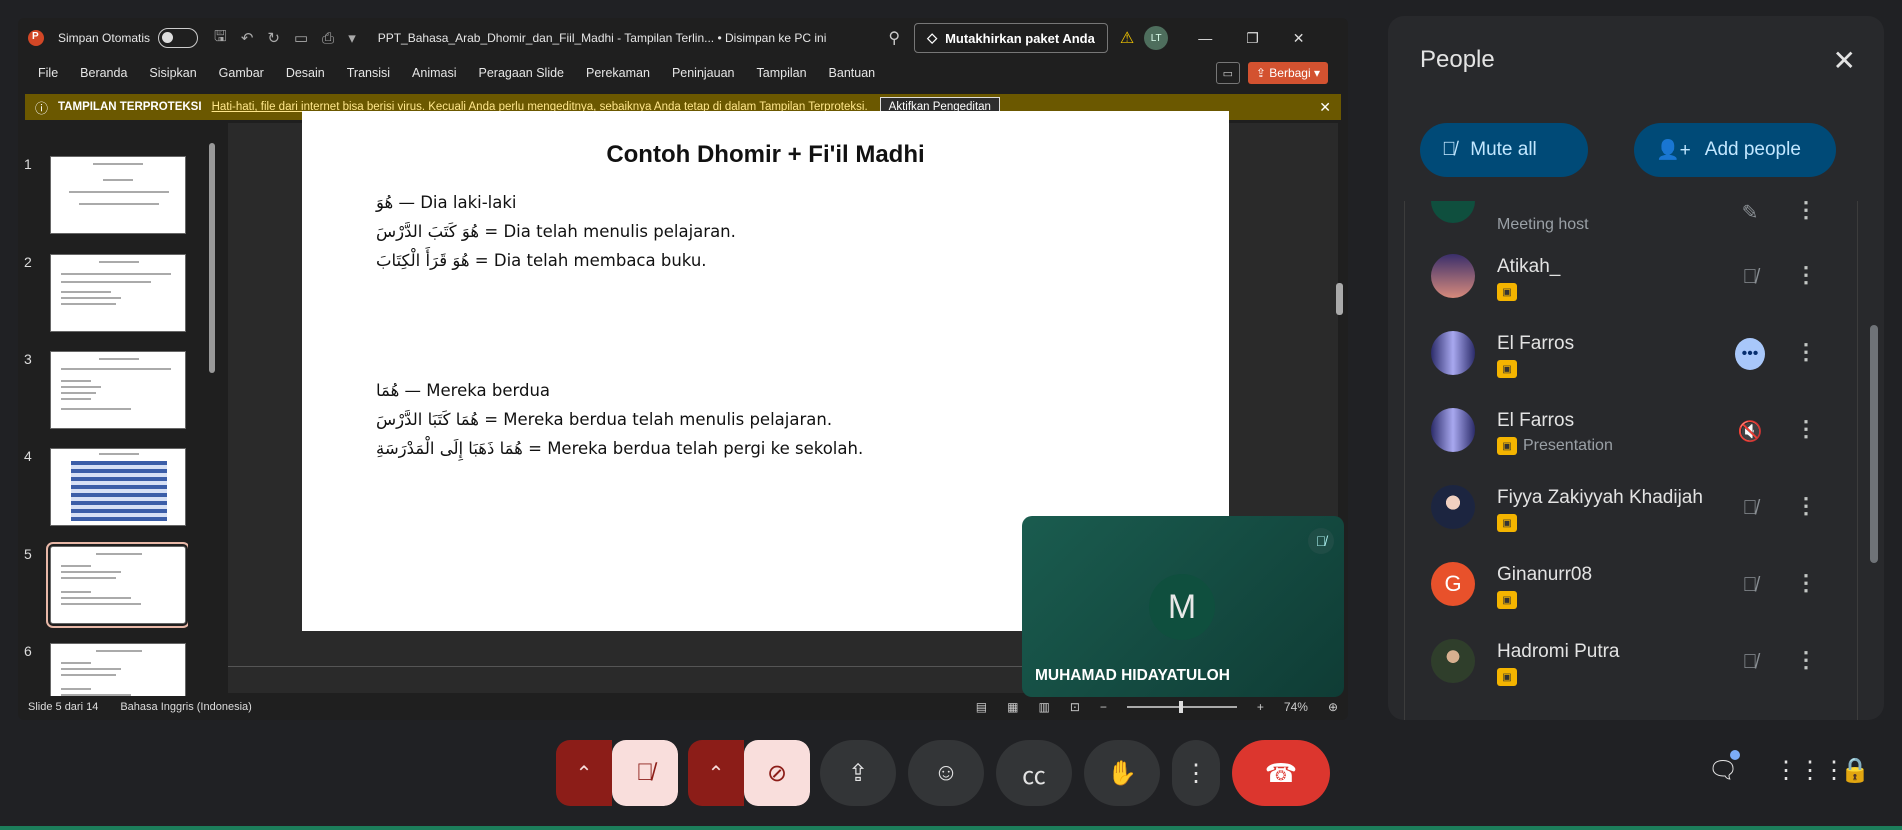  Describe the element at coordinates (1631, 430) in the screenshot. I see `list-item: El Farros ▣ Presentation 🔇 ⋮` at that location.